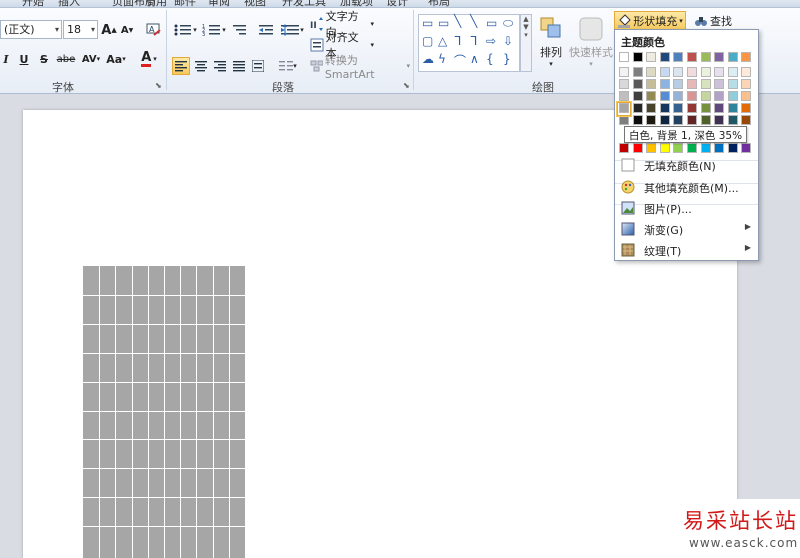  I want to click on ribbon-tab: 加载项, so click(356, 3).